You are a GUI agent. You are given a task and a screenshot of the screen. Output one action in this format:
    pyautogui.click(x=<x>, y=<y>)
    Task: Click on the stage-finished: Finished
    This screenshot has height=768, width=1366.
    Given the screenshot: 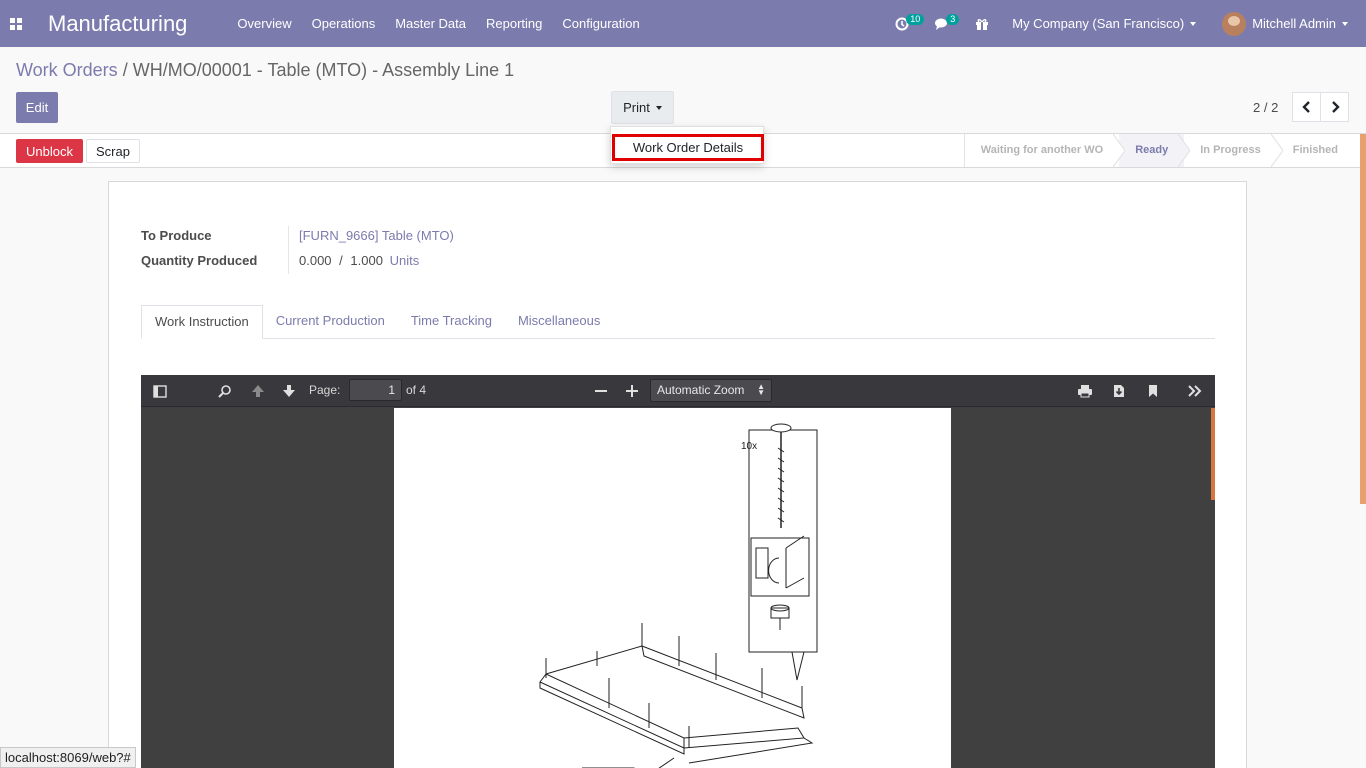 What is the action you would take?
    pyautogui.click(x=1321, y=150)
    